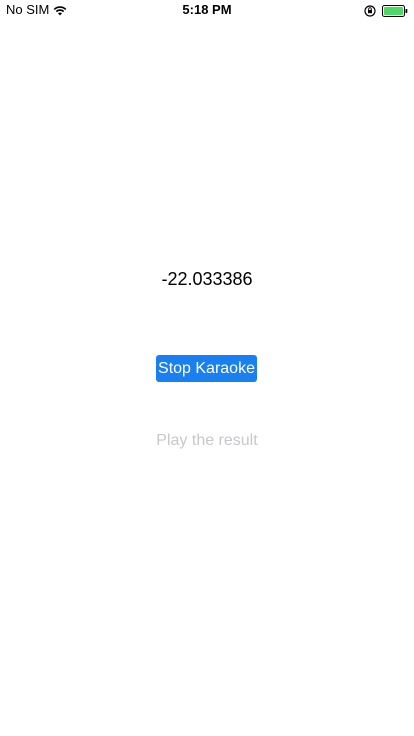 The image size is (414, 736). What do you see at coordinates (207, 279) in the screenshot?
I see `pitch-value-label: -22.033386` at bounding box center [207, 279].